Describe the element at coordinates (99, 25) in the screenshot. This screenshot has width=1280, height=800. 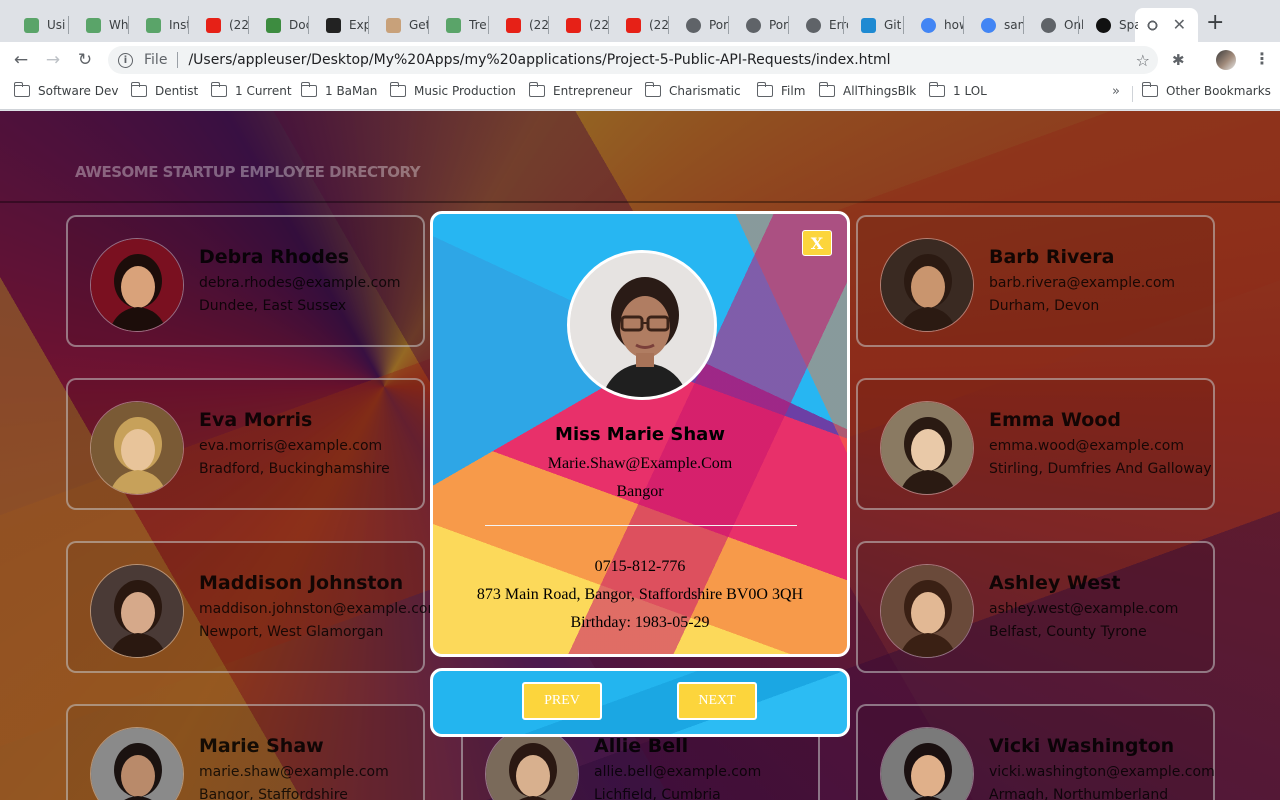
I see `tab: Wh` at that location.